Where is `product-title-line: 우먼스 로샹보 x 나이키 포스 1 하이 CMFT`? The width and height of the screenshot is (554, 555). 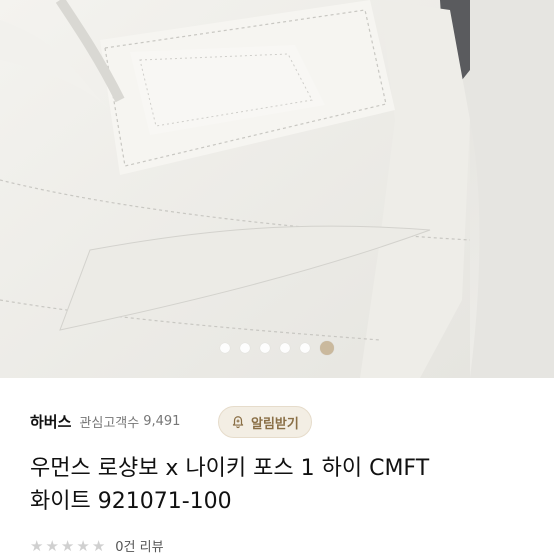
product-title-line: 우먼스 로샹보 x 나이키 포스 1 하이 CMFT is located at coordinates (230, 468).